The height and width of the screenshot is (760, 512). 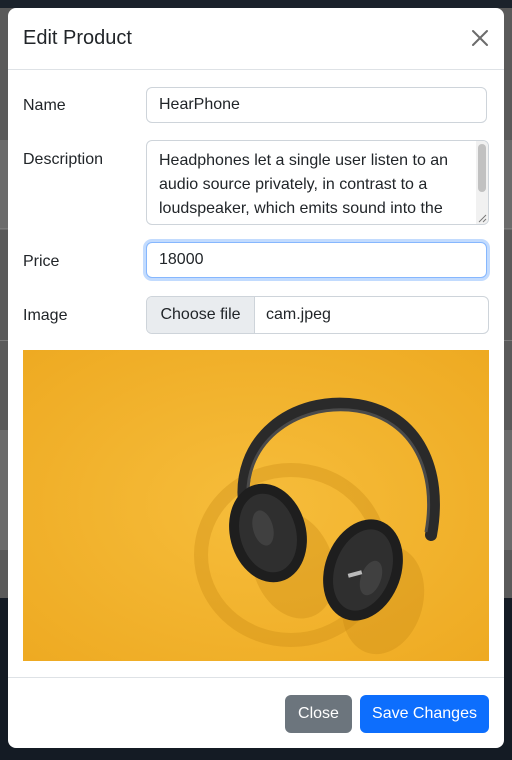 What do you see at coordinates (45, 315) in the screenshot?
I see `image-label: Image` at bounding box center [45, 315].